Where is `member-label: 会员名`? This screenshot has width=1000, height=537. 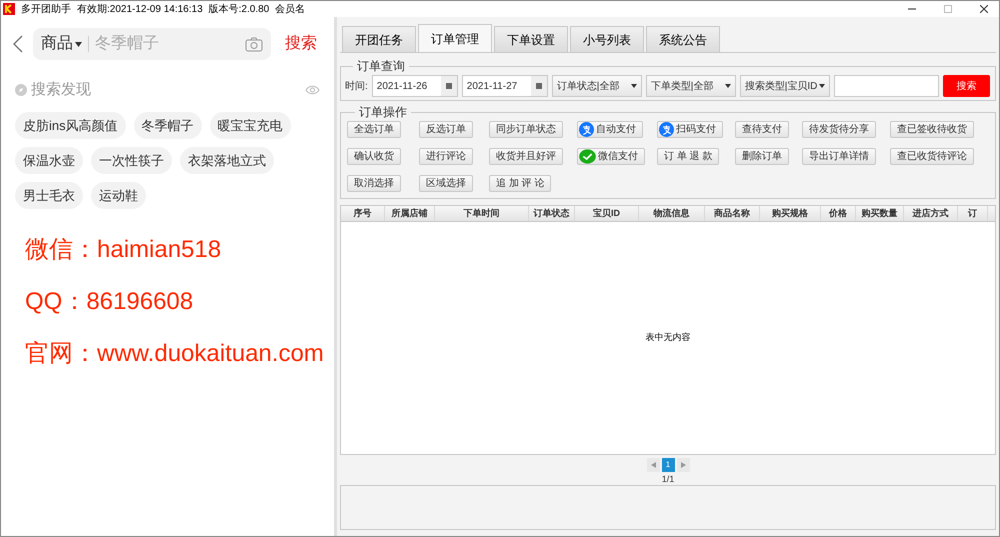 member-label: 会员名 is located at coordinates (290, 9).